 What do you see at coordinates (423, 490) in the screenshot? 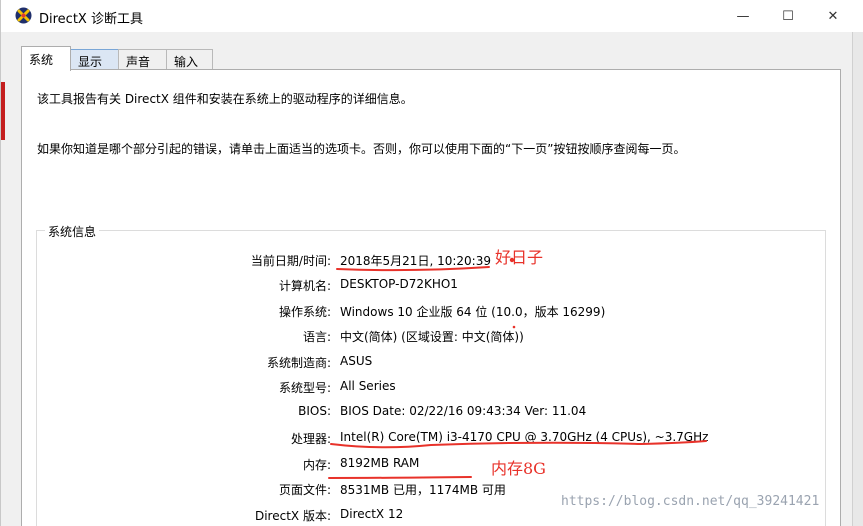
I see `info-value: 8531MB 已用，1174MB 可用` at bounding box center [423, 490].